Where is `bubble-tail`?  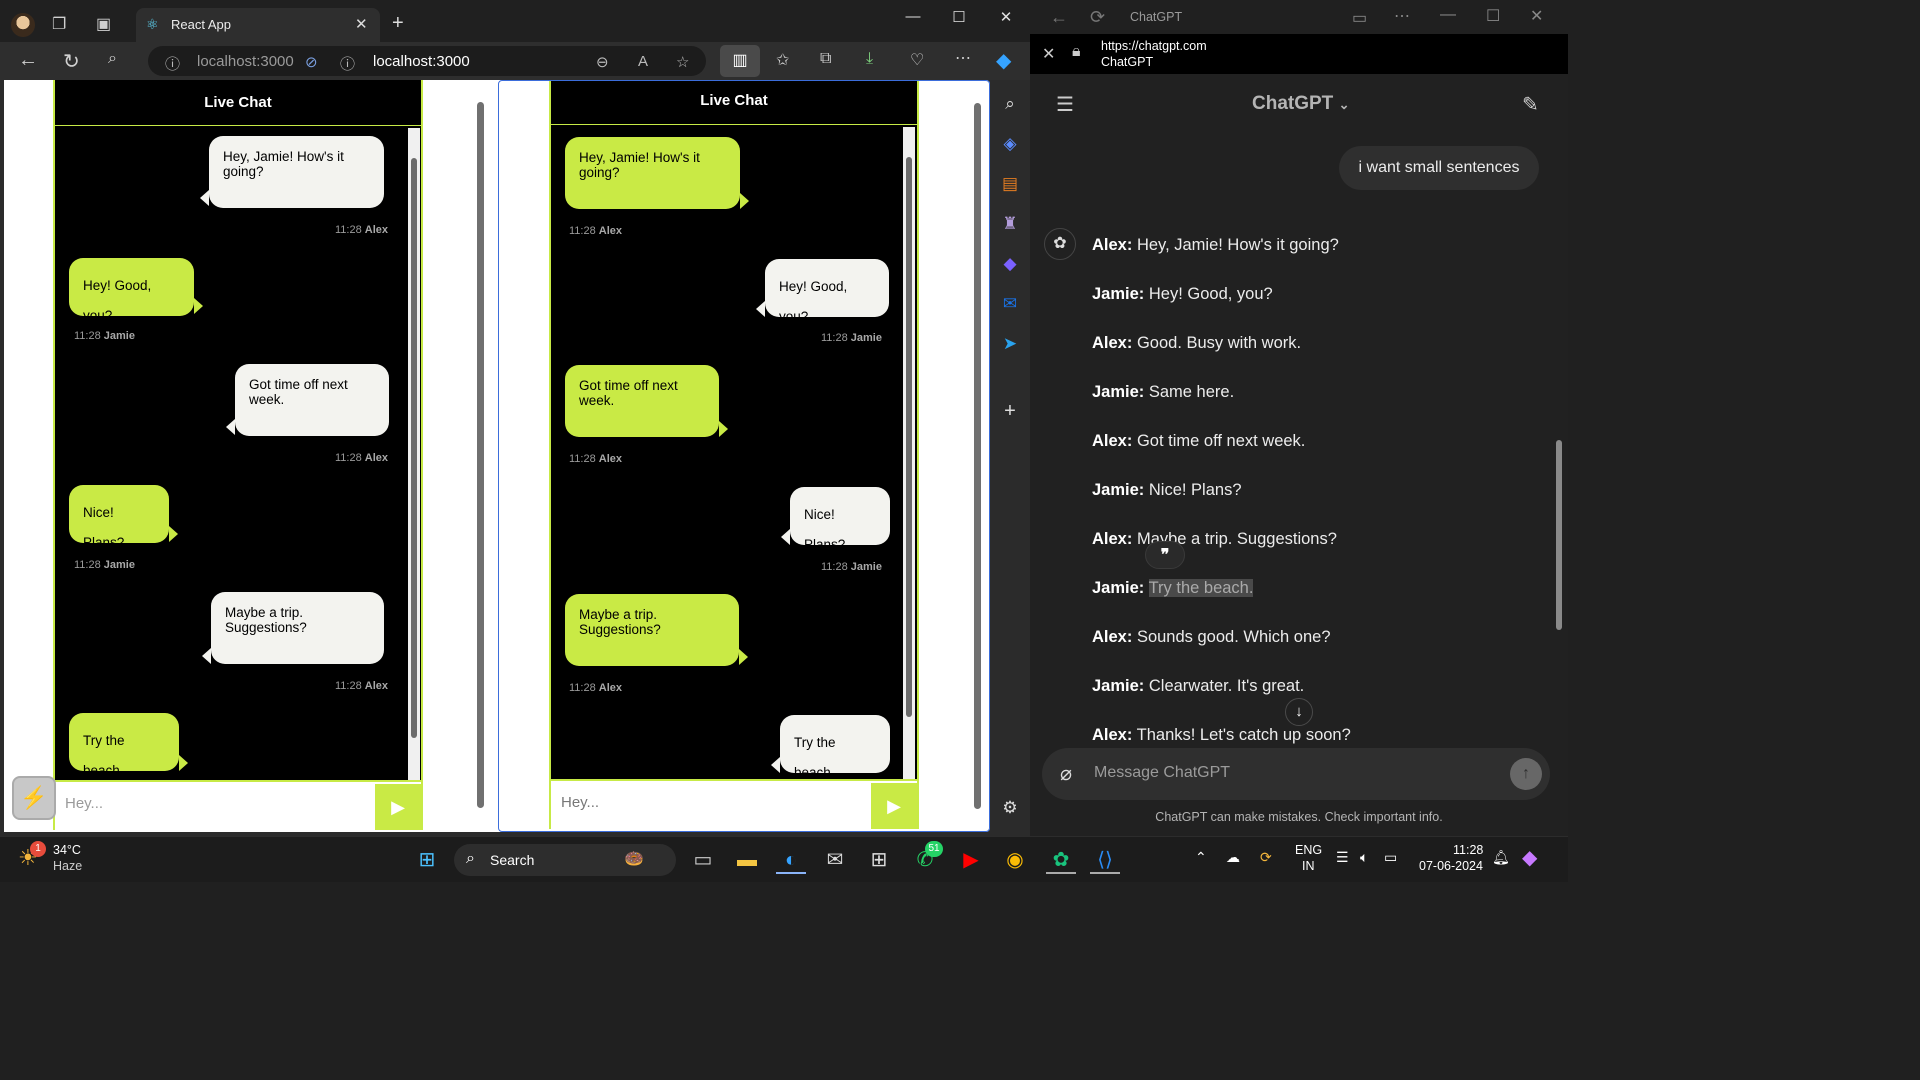
bubble-tail is located at coordinates (173, 534).